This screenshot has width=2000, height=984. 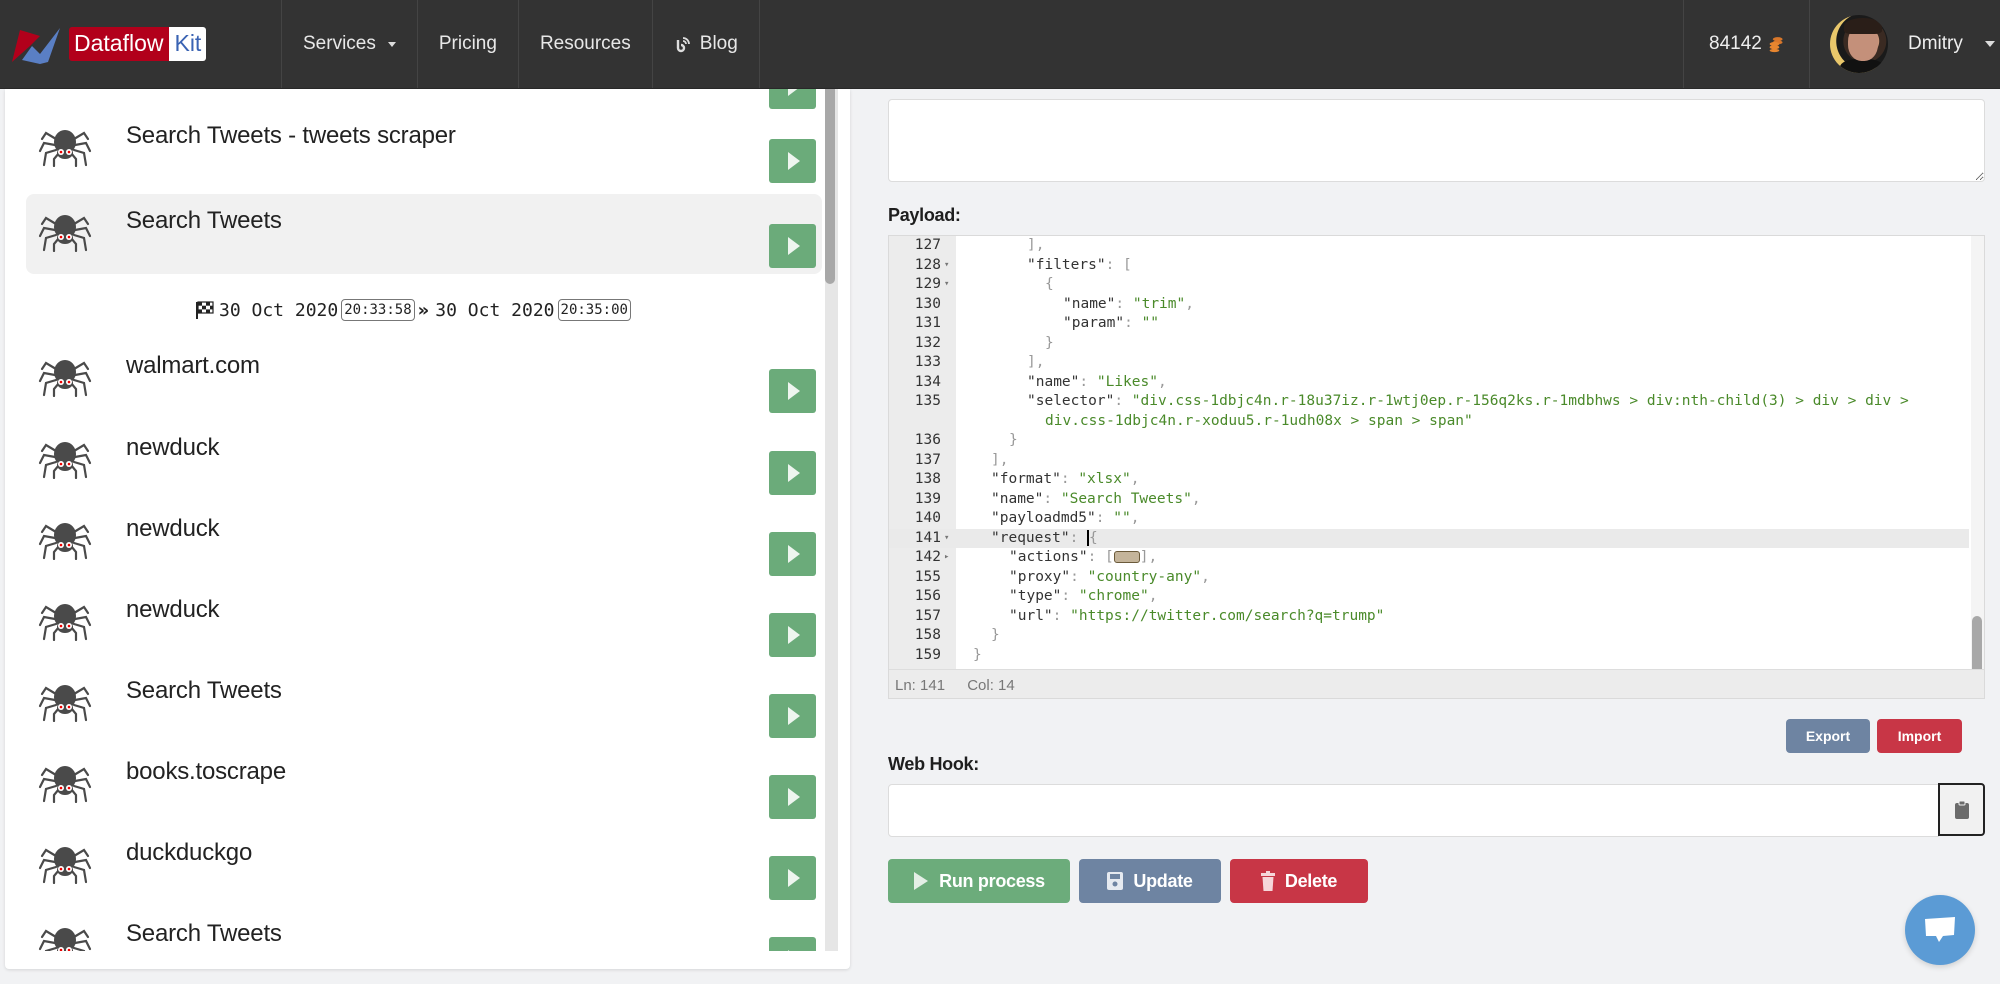 I want to click on nav-services: Services, so click(x=350, y=44).